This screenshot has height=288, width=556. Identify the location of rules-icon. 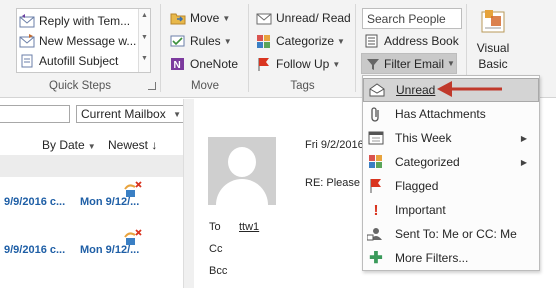
(177, 41).